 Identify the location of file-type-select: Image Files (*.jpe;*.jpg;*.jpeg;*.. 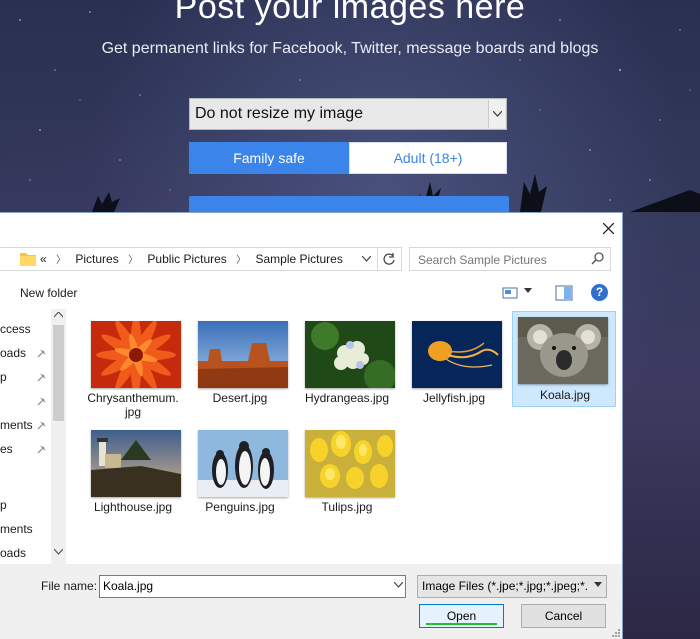
(512, 586).